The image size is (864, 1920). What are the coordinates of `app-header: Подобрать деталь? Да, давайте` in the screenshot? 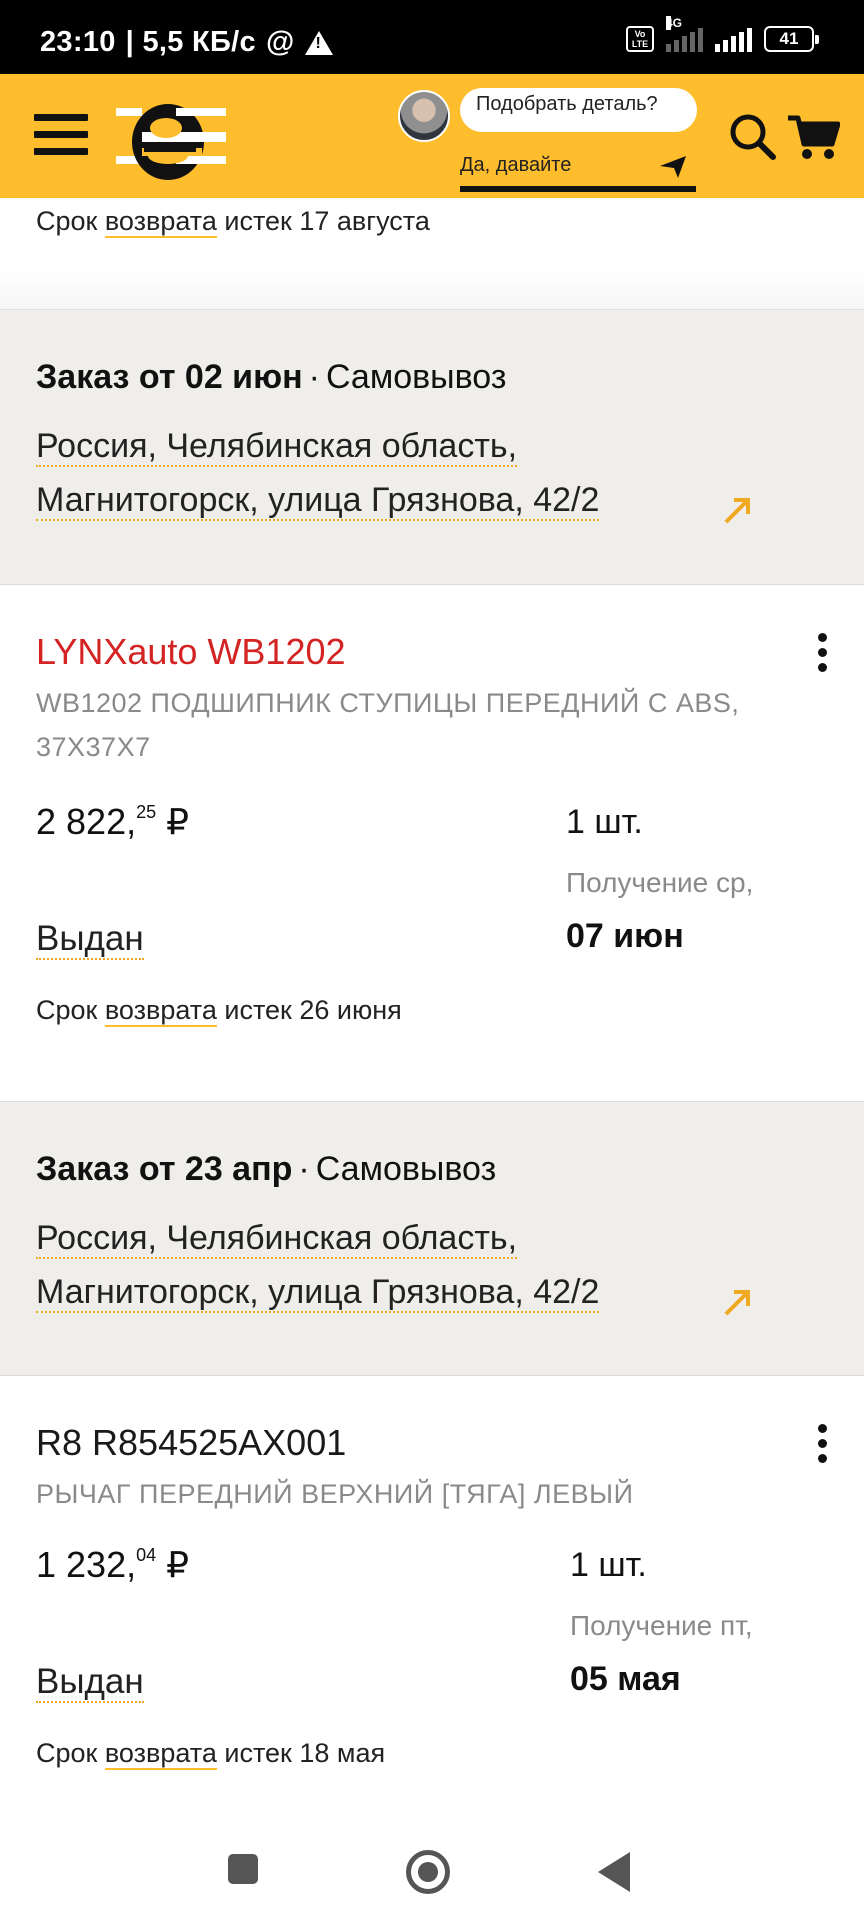 It's located at (432, 136).